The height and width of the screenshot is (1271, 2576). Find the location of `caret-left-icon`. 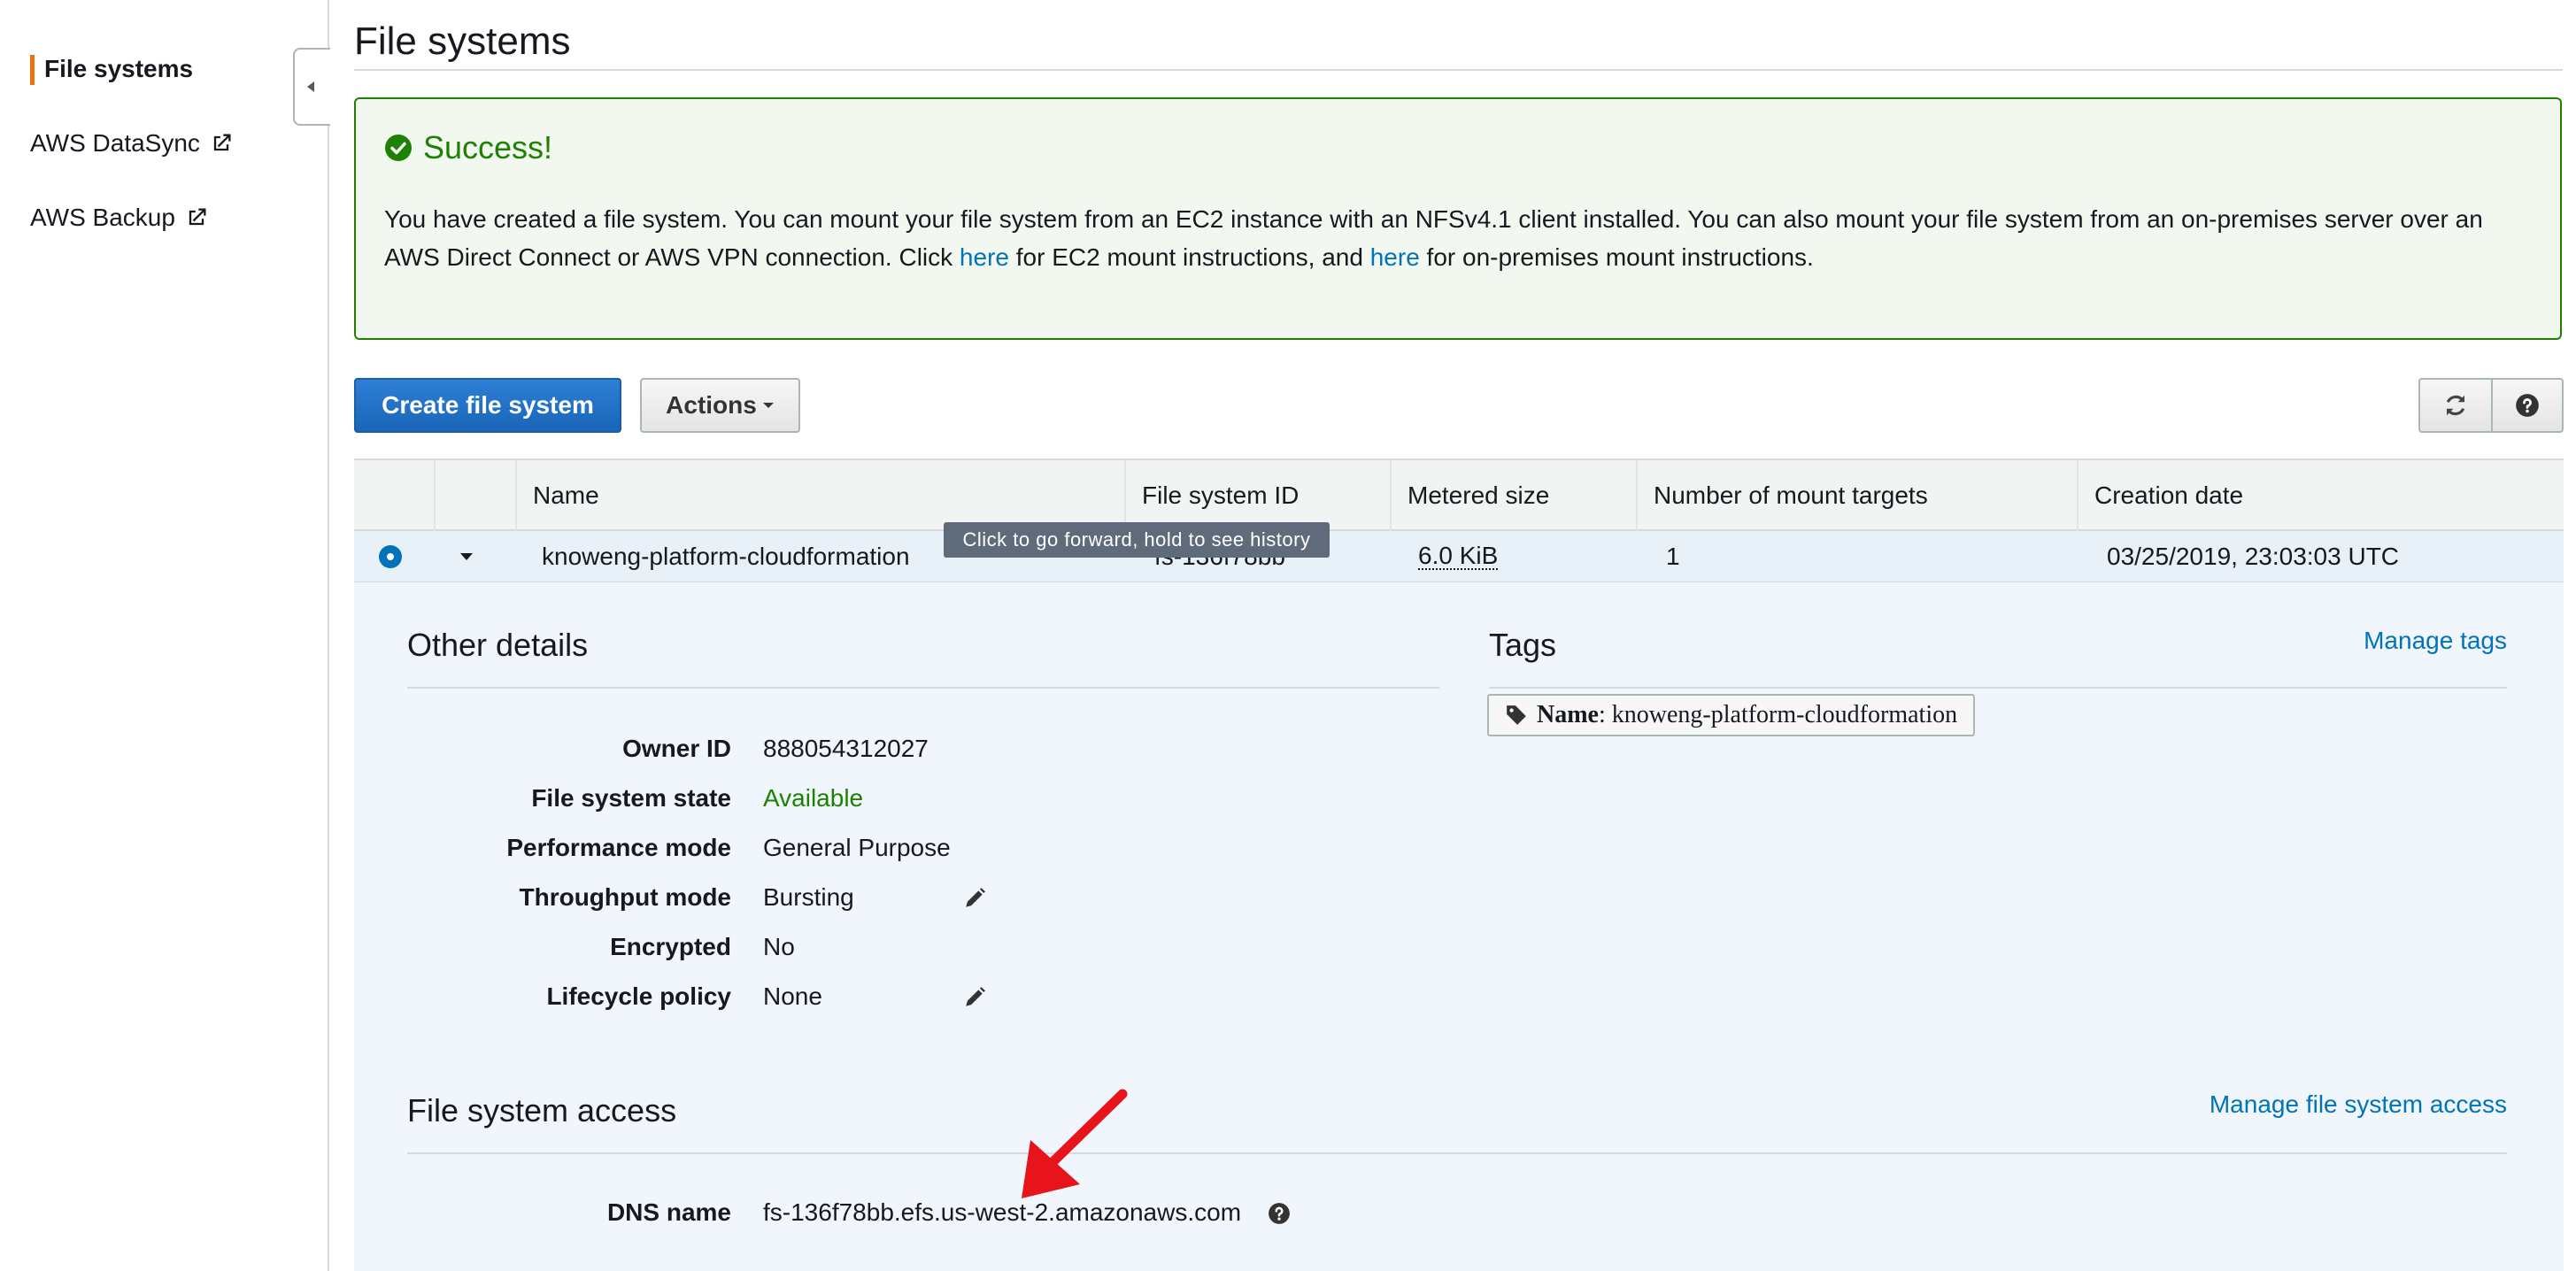

caret-left-icon is located at coordinates (310, 86).